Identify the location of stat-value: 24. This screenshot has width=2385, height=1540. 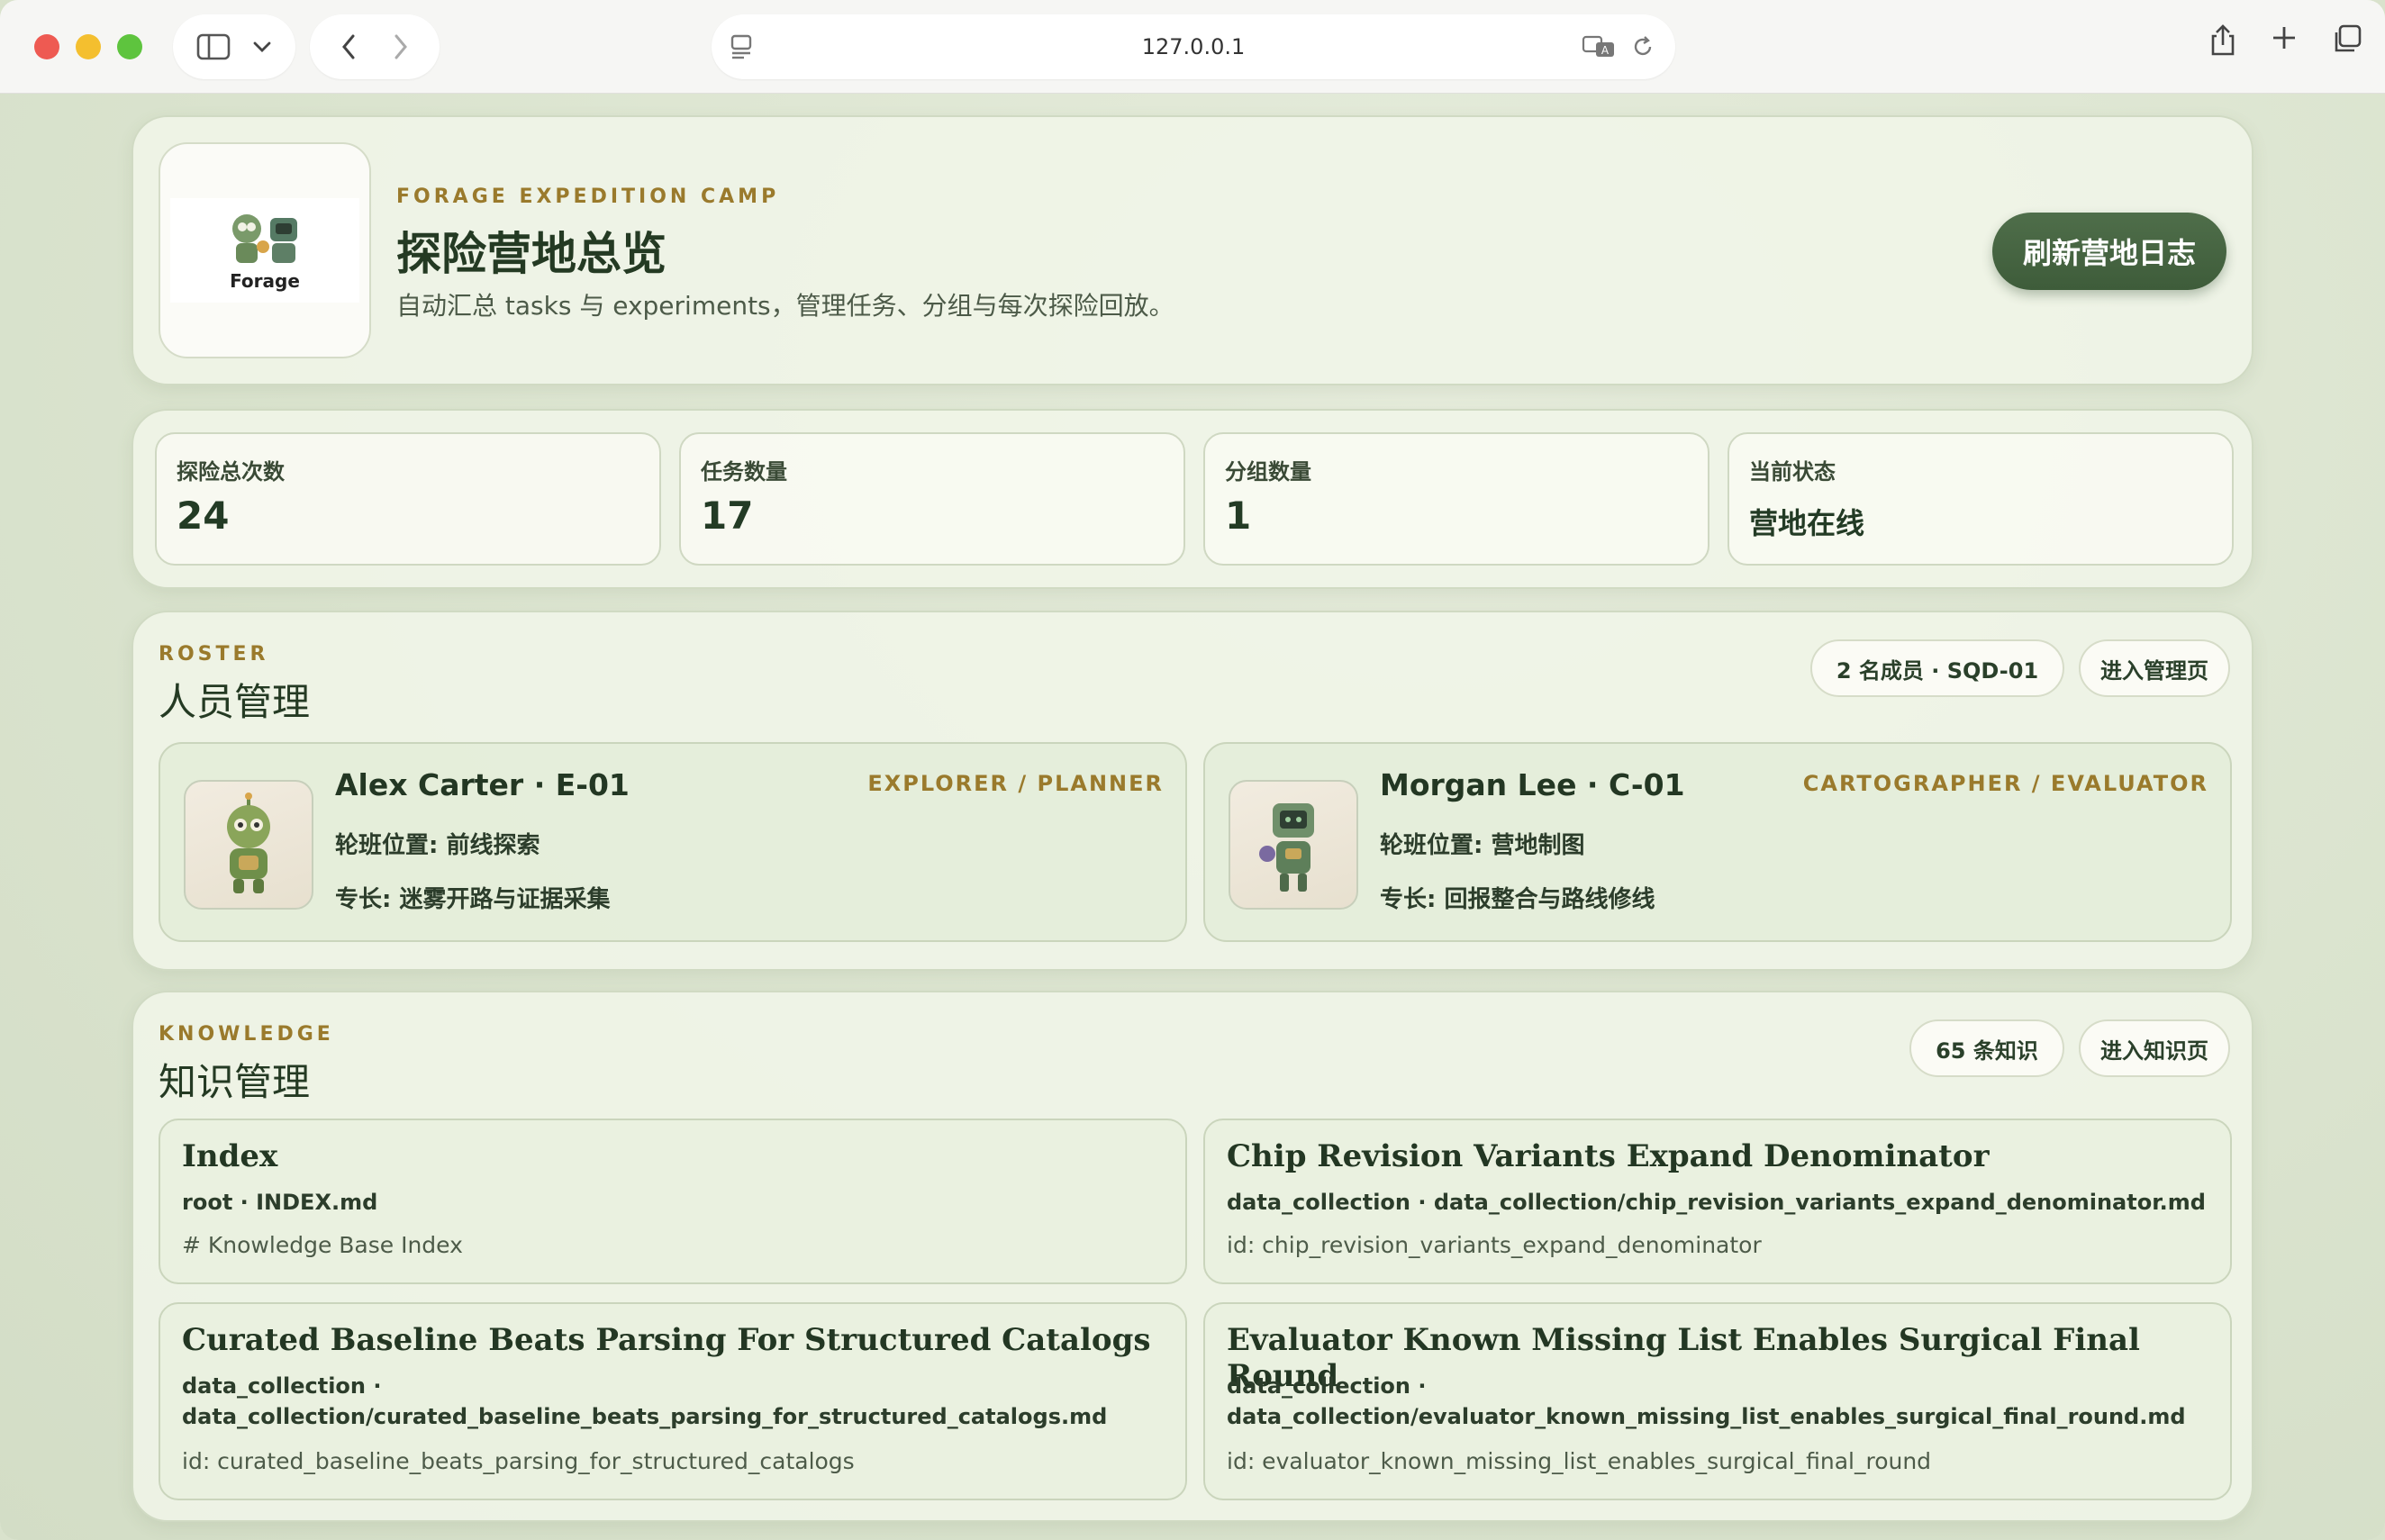
(203, 516).